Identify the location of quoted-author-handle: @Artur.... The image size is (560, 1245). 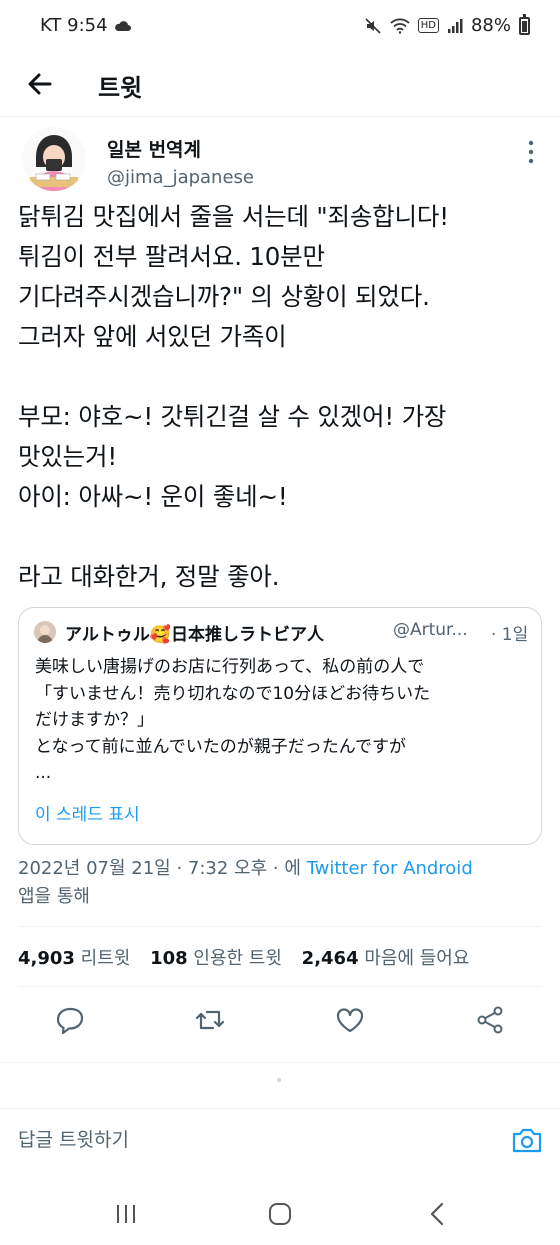
(430, 630).